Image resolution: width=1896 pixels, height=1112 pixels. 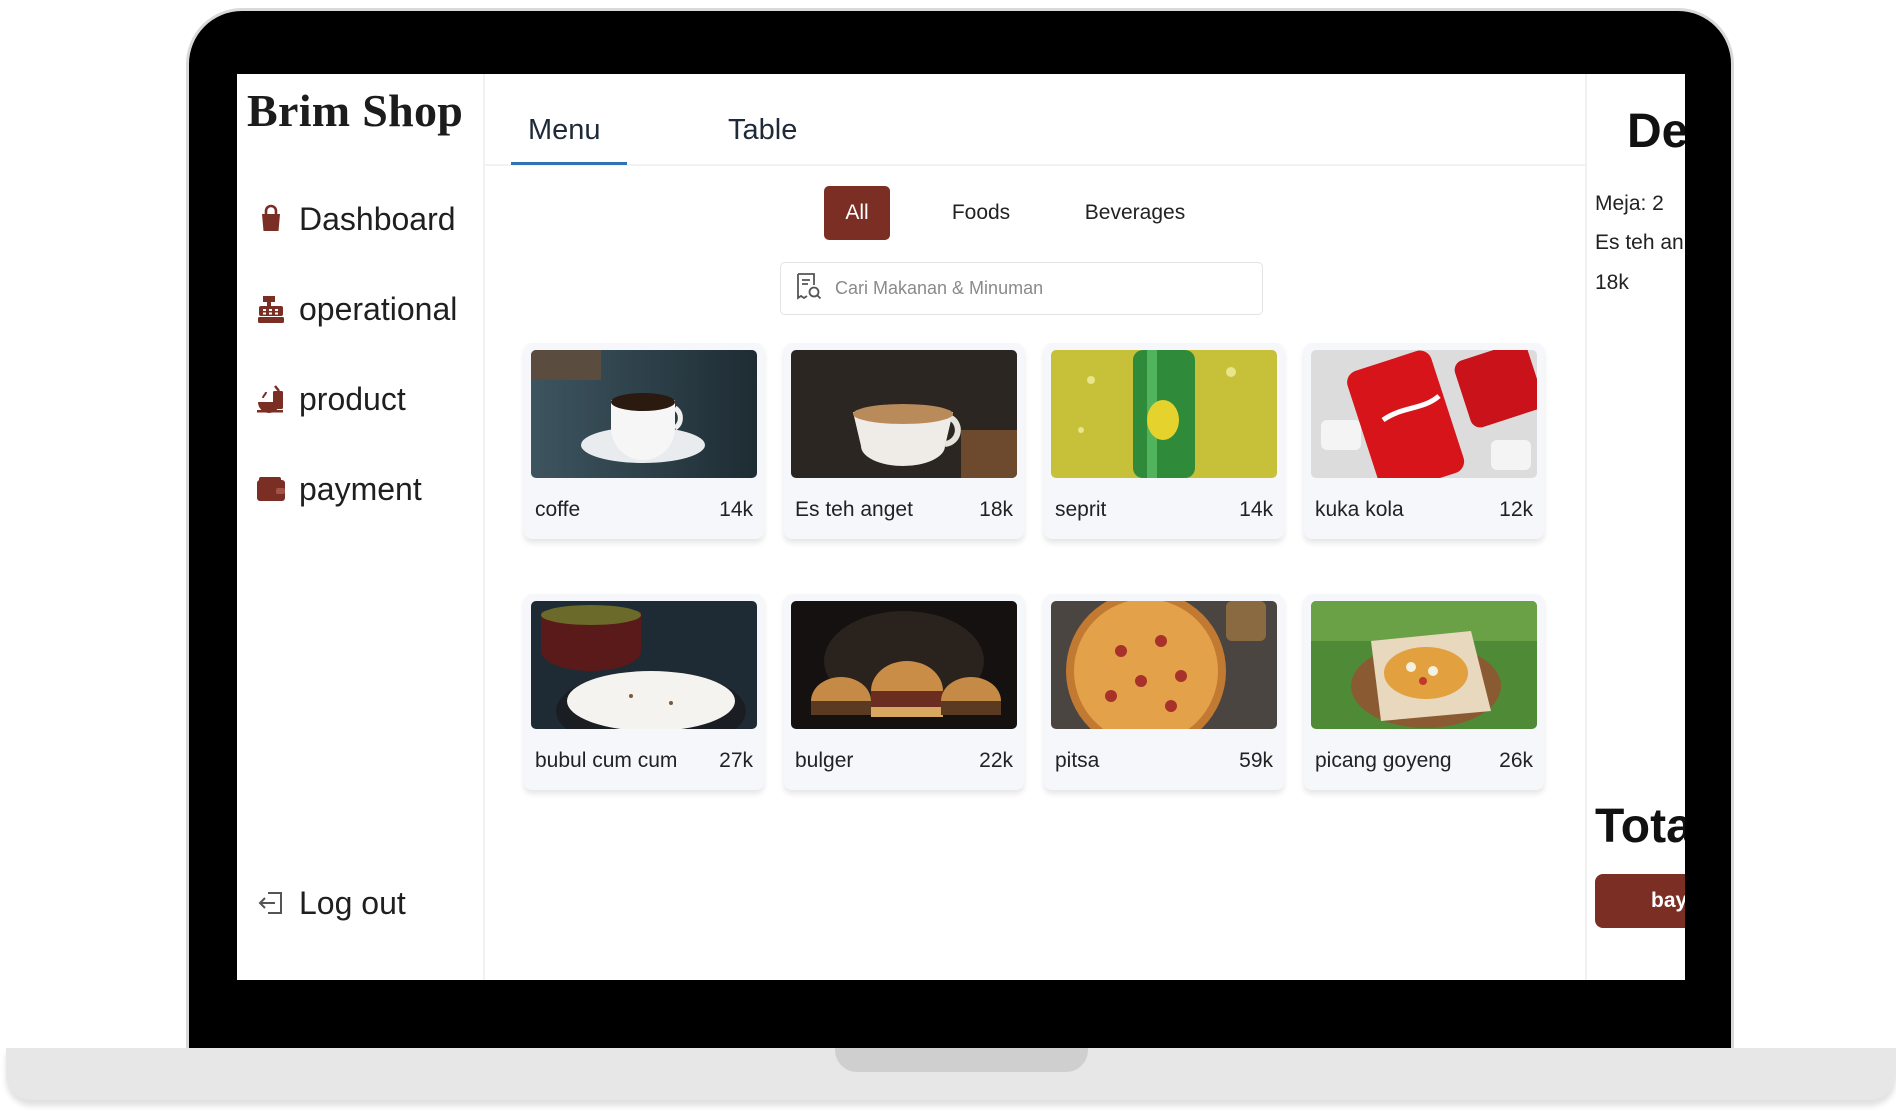 I want to click on sidebar-item-label: payment, so click(x=360, y=488).